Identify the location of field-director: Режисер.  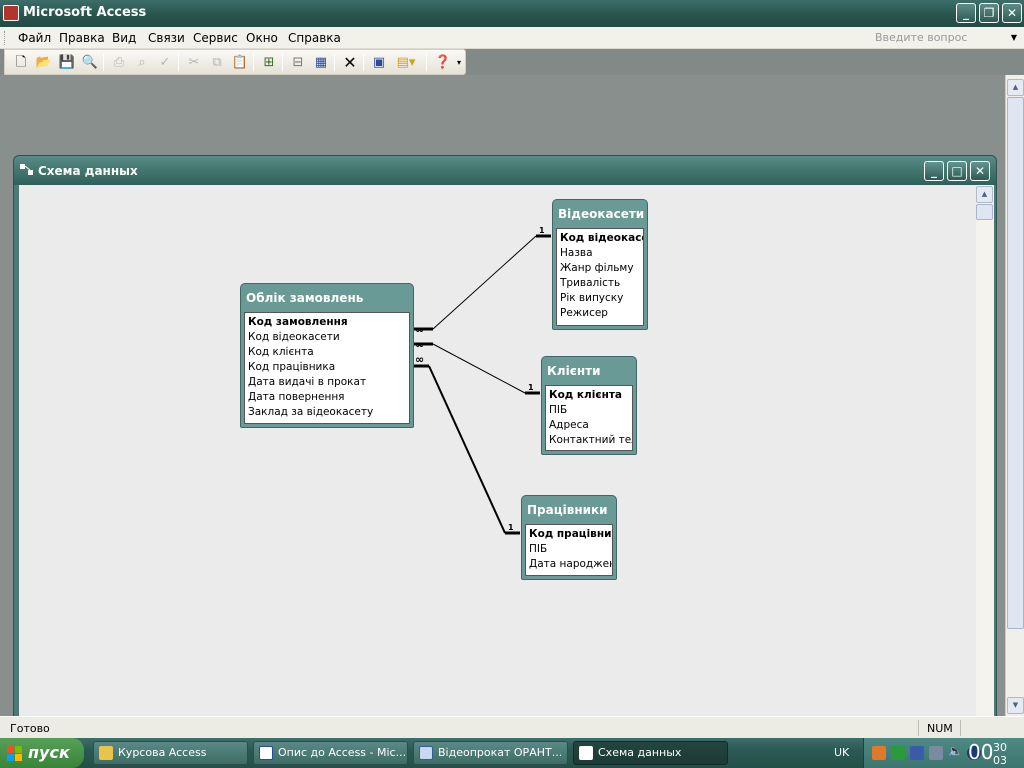
(600, 313).